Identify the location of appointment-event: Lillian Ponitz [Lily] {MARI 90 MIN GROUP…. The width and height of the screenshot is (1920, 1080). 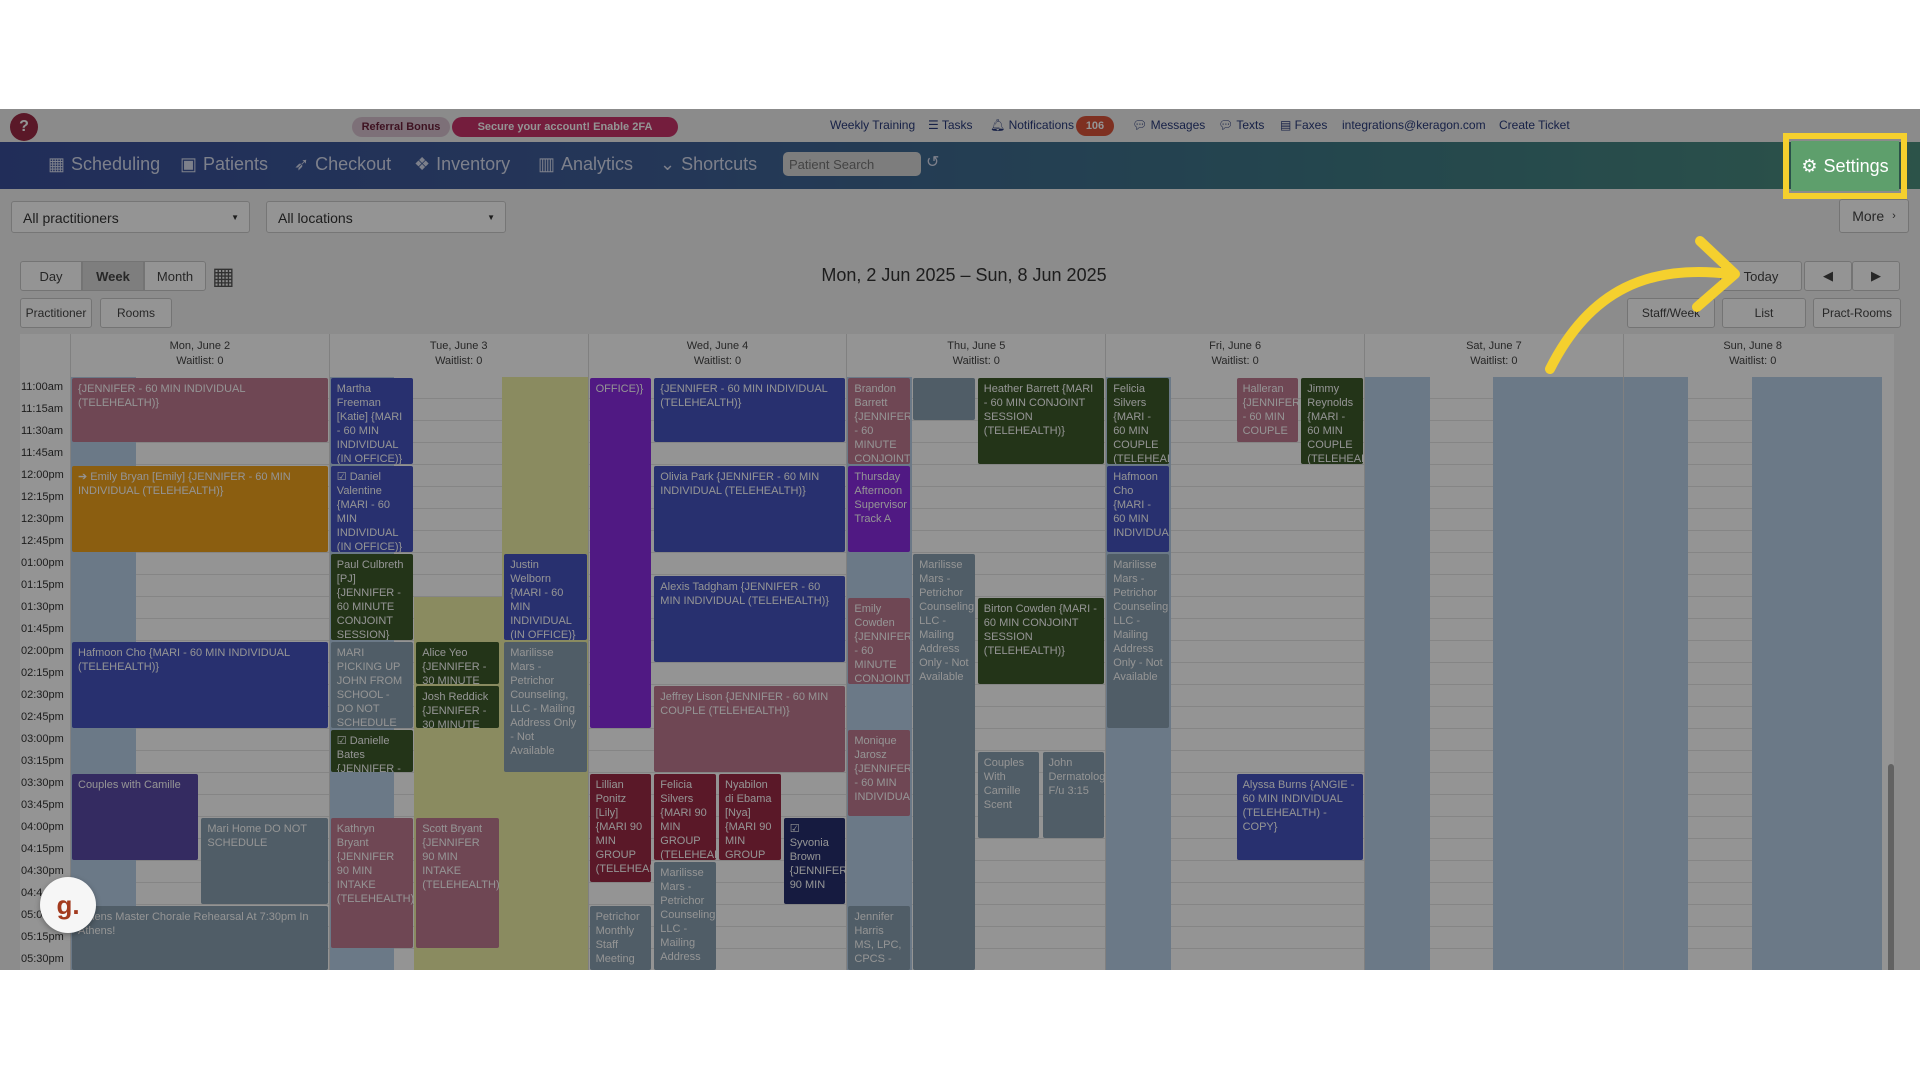
(620, 828).